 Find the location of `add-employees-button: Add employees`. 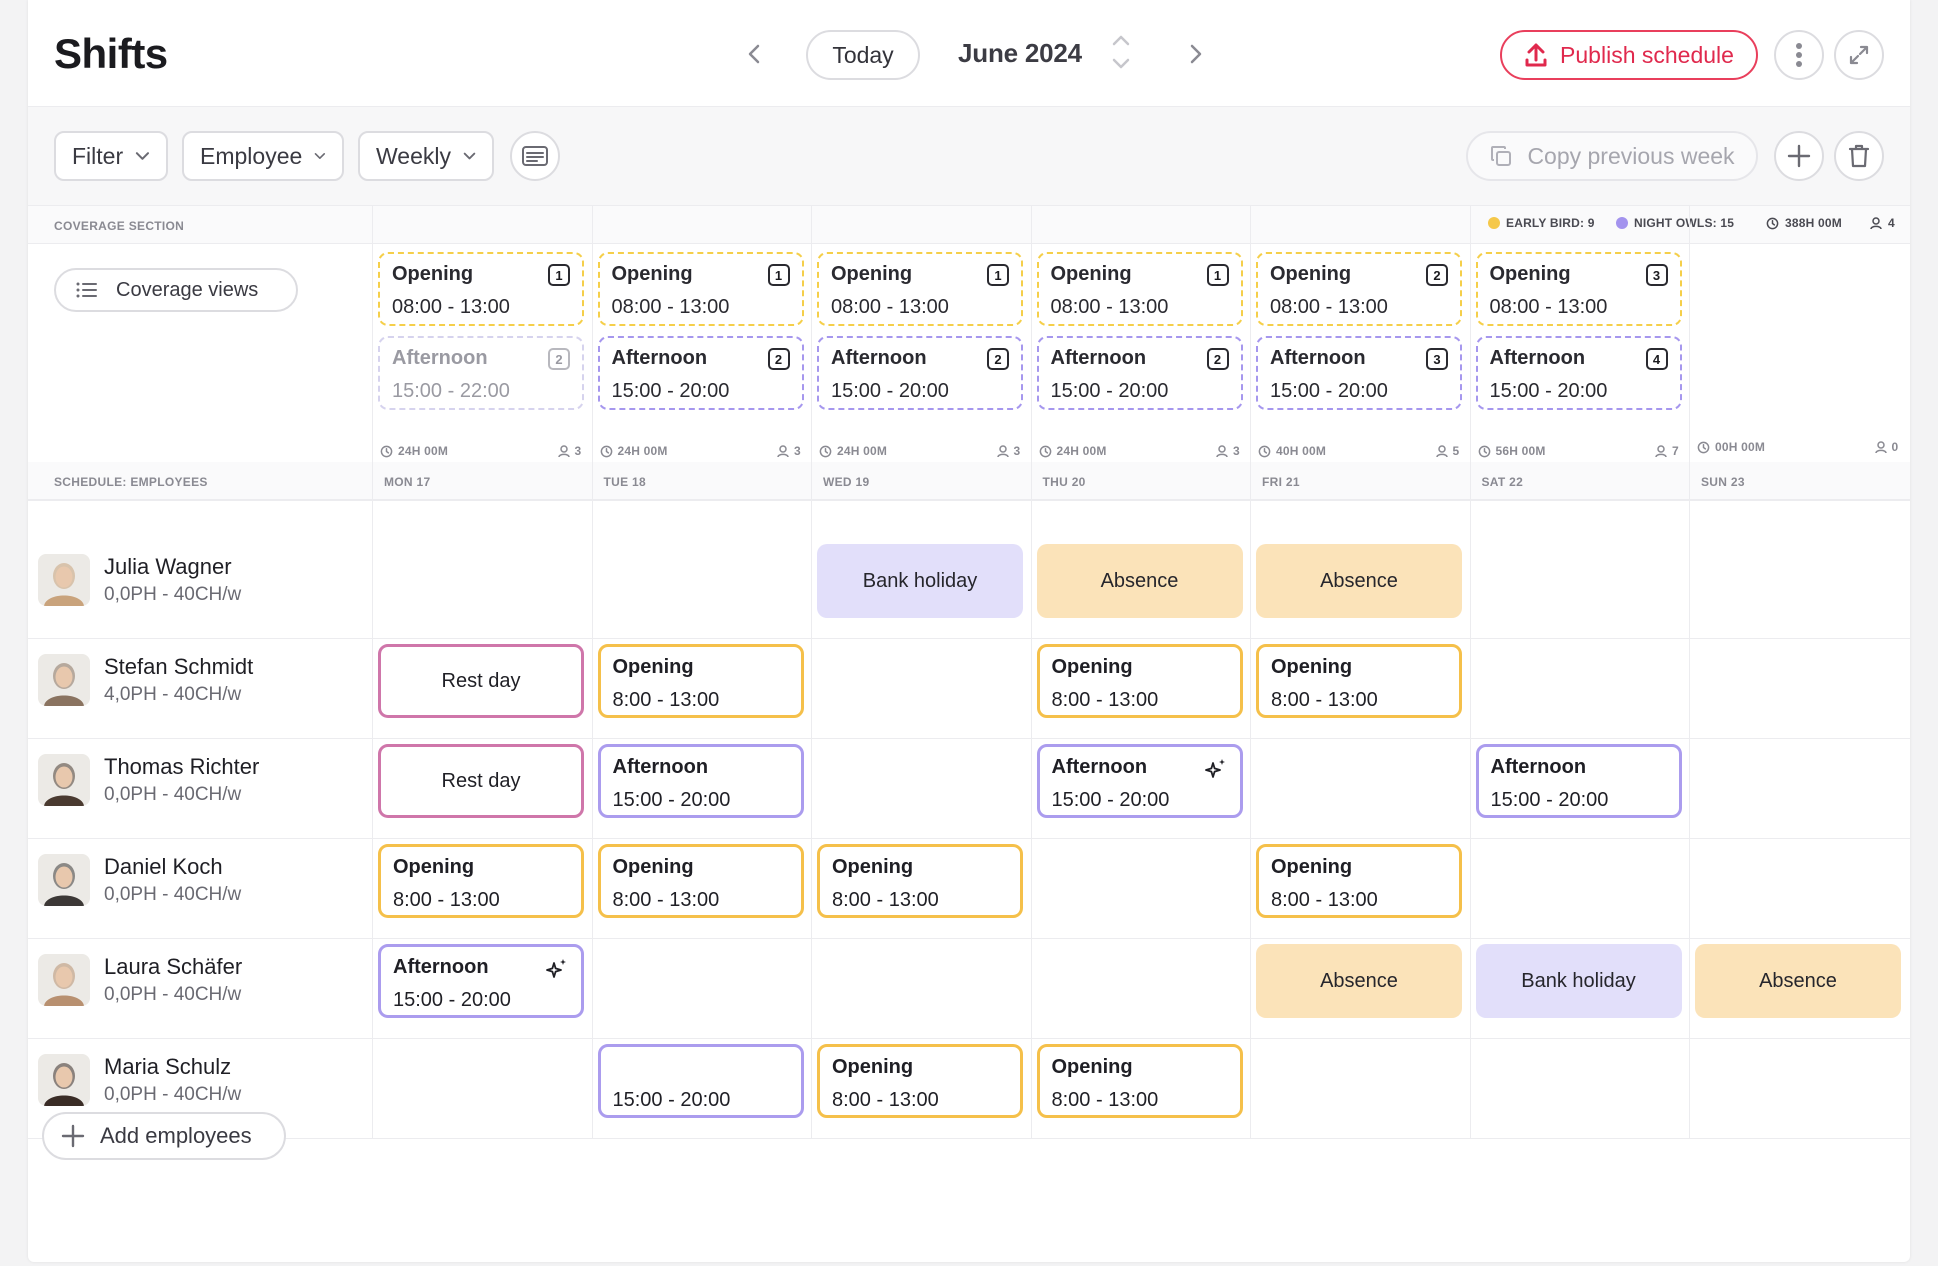

add-employees-button: Add employees is located at coordinates (164, 1136).